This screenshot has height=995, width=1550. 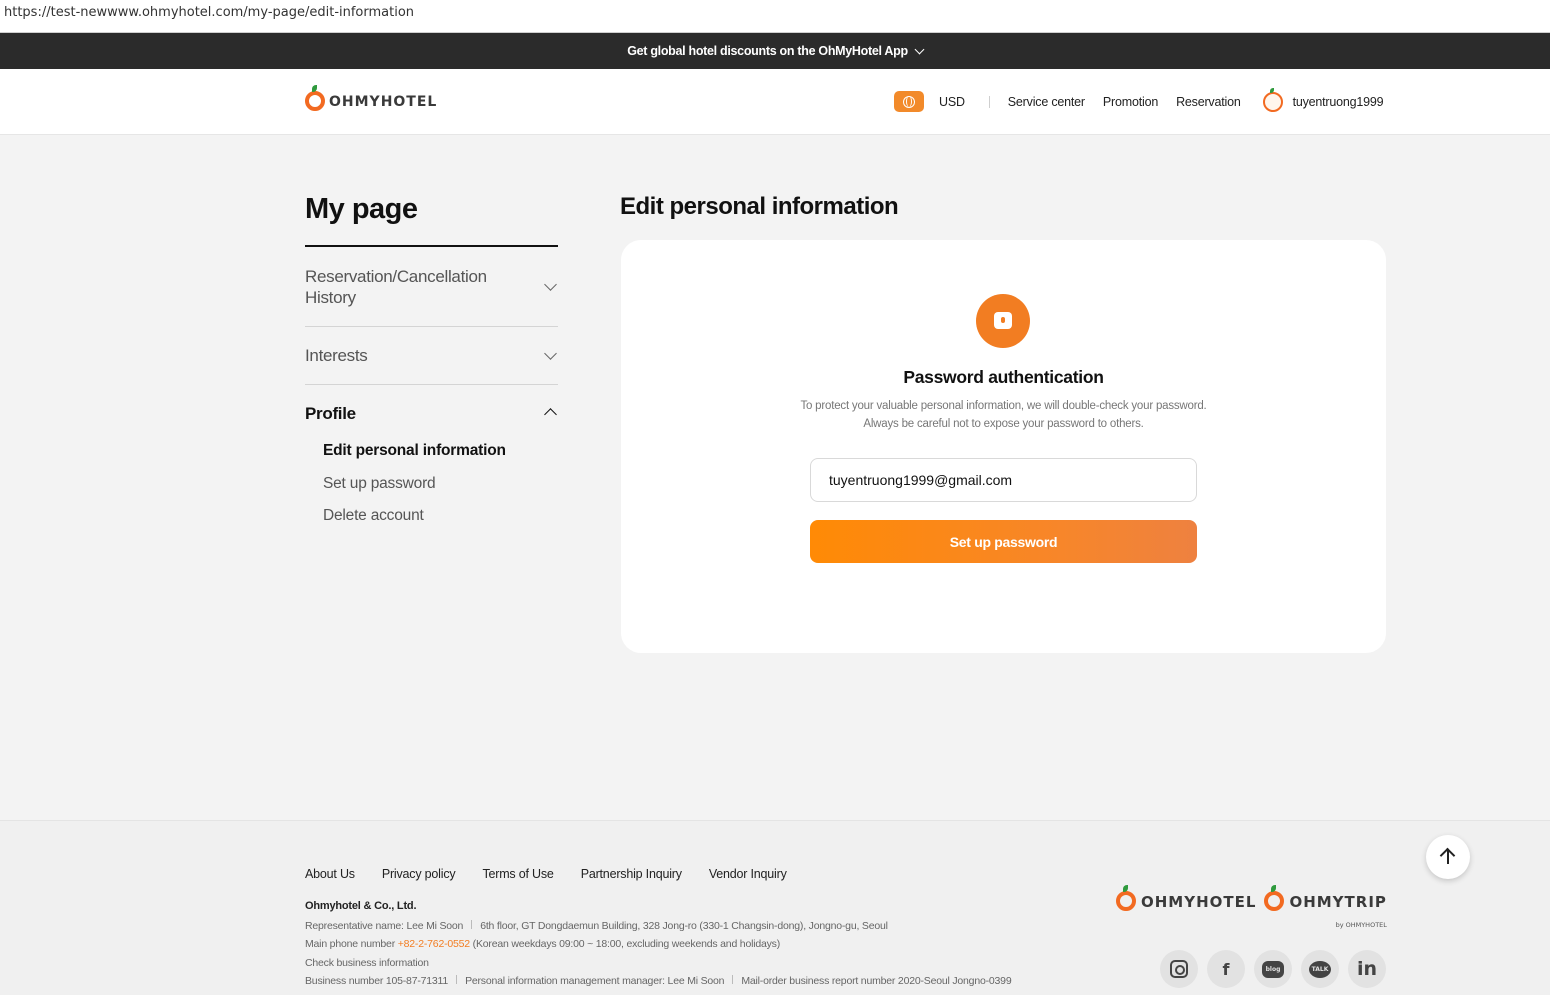 I want to click on company-name: Ohmyhotel & Co., Ltd., so click(x=361, y=906).